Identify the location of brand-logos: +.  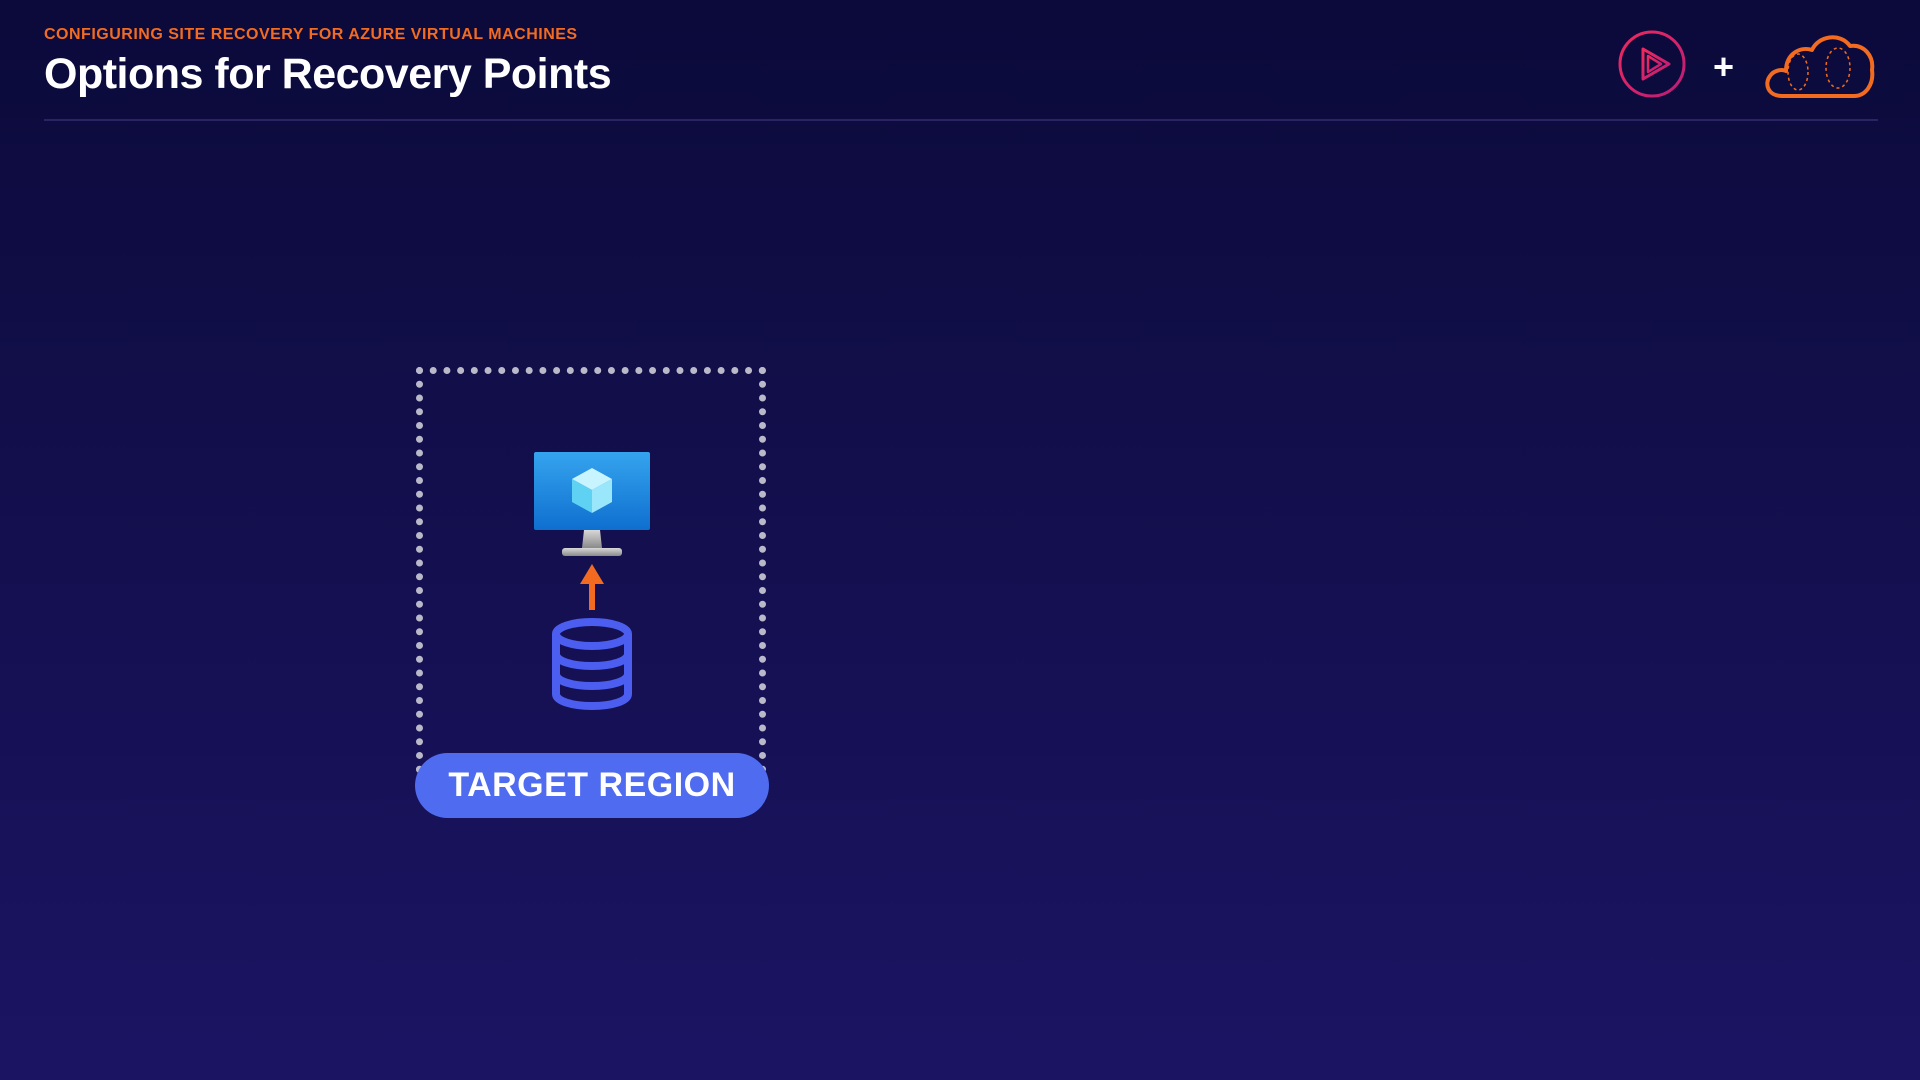
(1747, 66).